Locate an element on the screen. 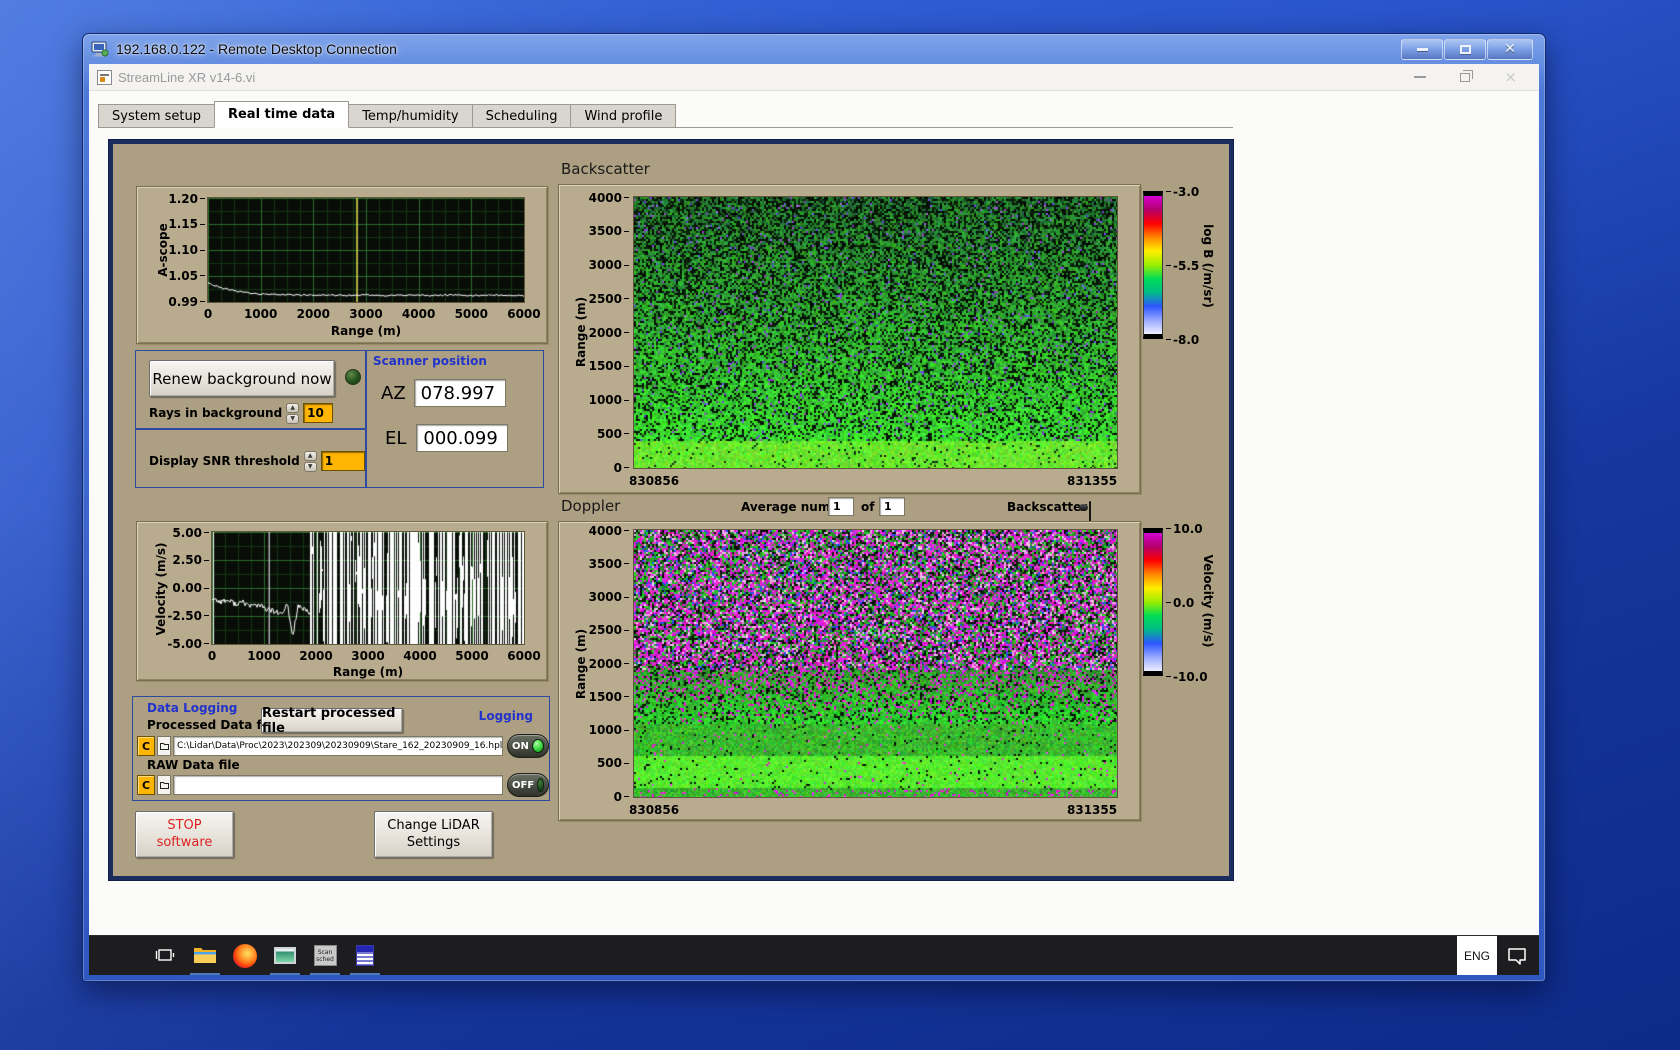 This screenshot has height=1050, width=1680. minimize-icon is located at coordinates (1422, 49).